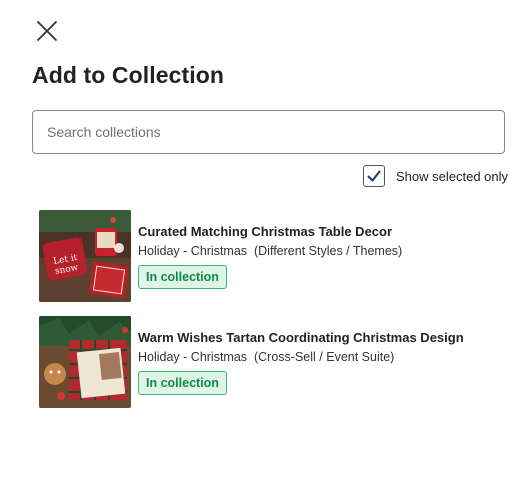 The width and height of the screenshot is (532, 500). Describe the element at coordinates (268, 132) in the screenshot. I see `search-collections-input` at that location.